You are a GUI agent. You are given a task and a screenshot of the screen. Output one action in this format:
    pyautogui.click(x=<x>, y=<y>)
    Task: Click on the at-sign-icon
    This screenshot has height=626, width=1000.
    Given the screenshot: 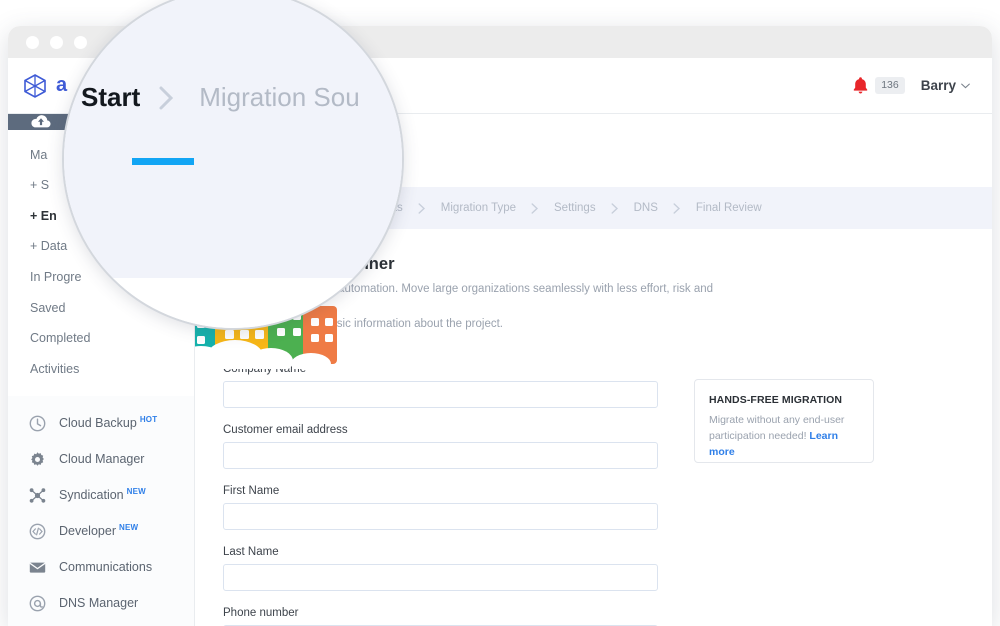 What is the action you would take?
    pyautogui.click(x=37, y=603)
    